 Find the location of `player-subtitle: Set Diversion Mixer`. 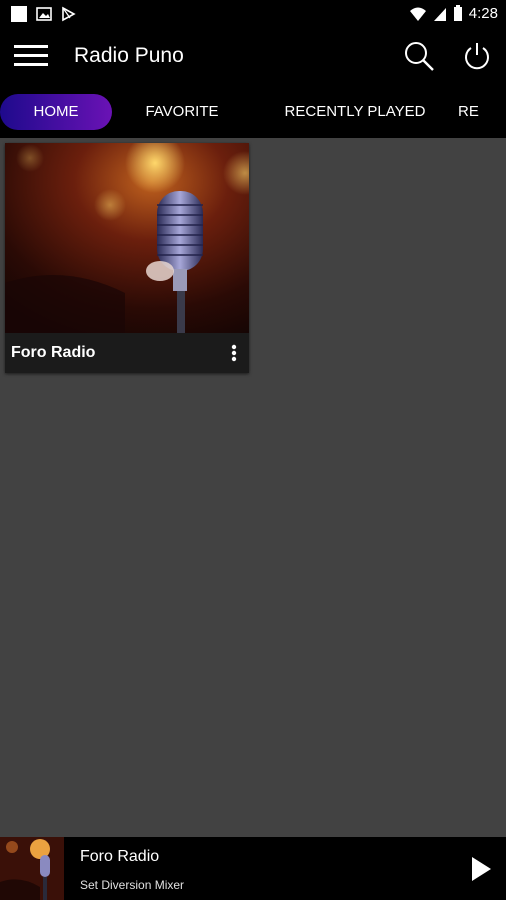

player-subtitle: Set Diversion Mixer is located at coordinates (132, 884).